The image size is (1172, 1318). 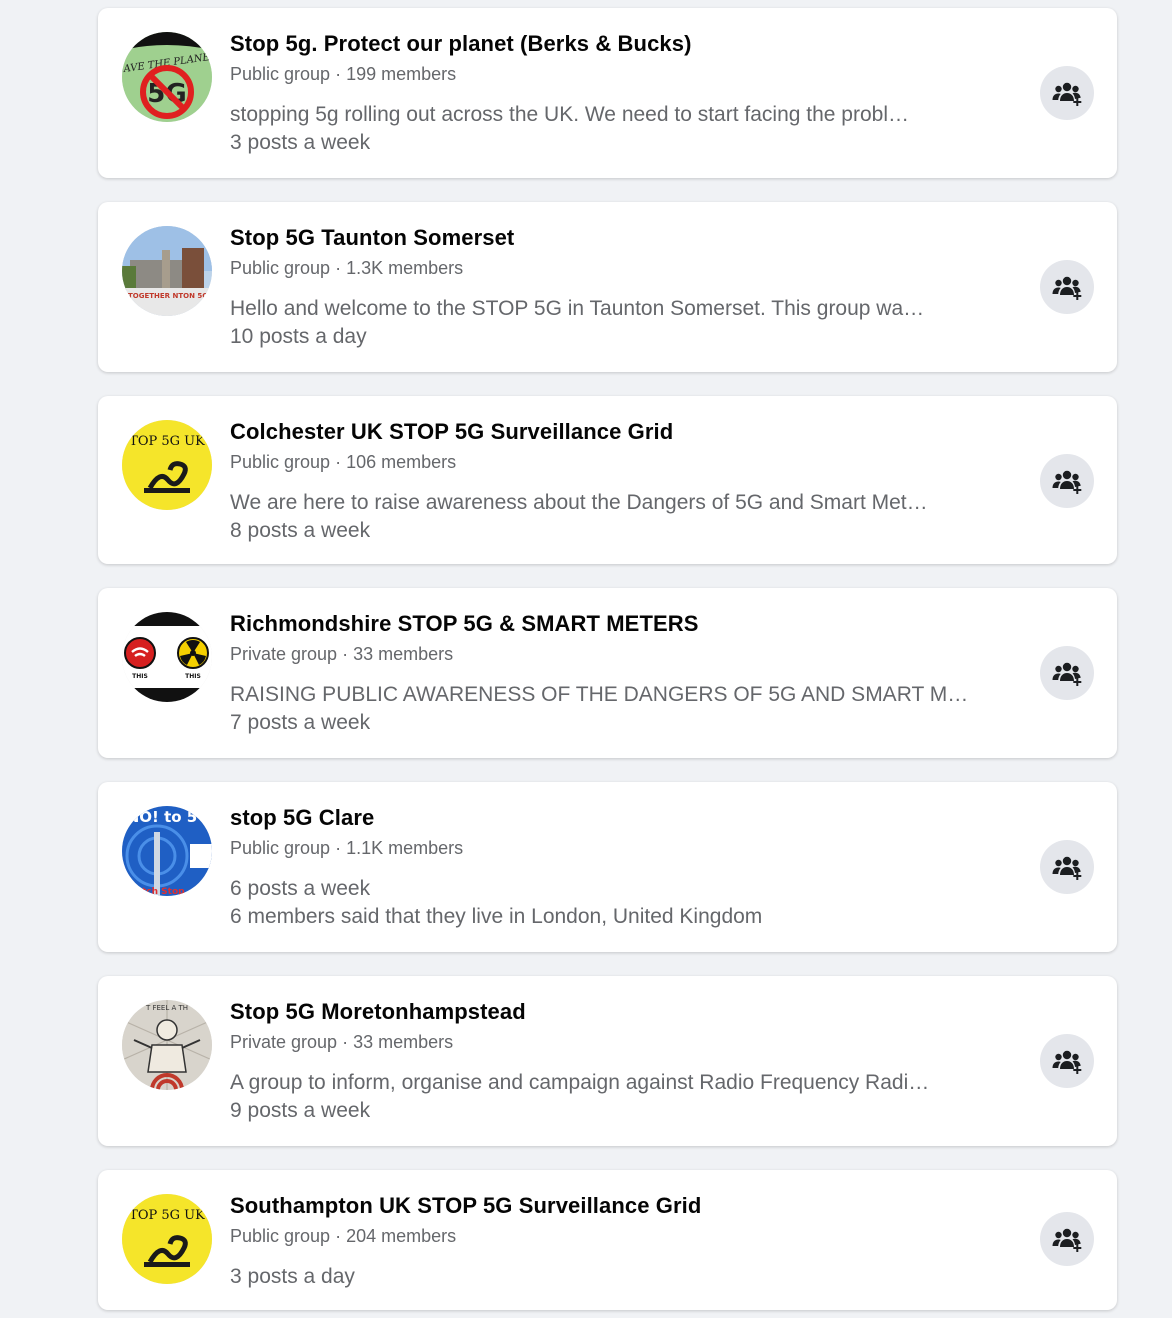 What do you see at coordinates (372, 238) in the screenshot?
I see `group-name: Stop 5G Taunton Somerset` at bounding box center [372, 238].